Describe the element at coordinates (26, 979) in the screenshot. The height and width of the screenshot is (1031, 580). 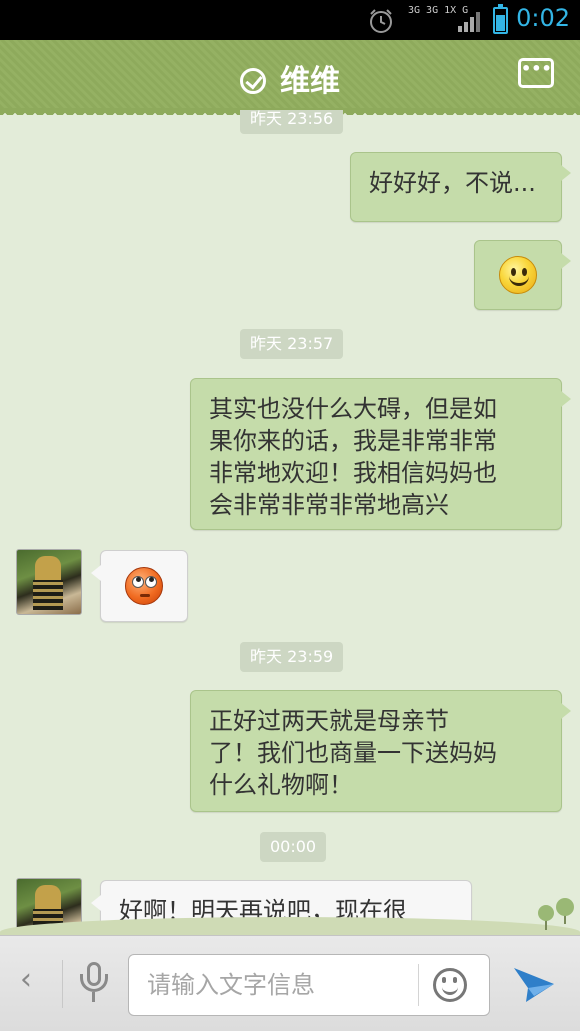
I see `back-chevron-icon: ‹` at that location.